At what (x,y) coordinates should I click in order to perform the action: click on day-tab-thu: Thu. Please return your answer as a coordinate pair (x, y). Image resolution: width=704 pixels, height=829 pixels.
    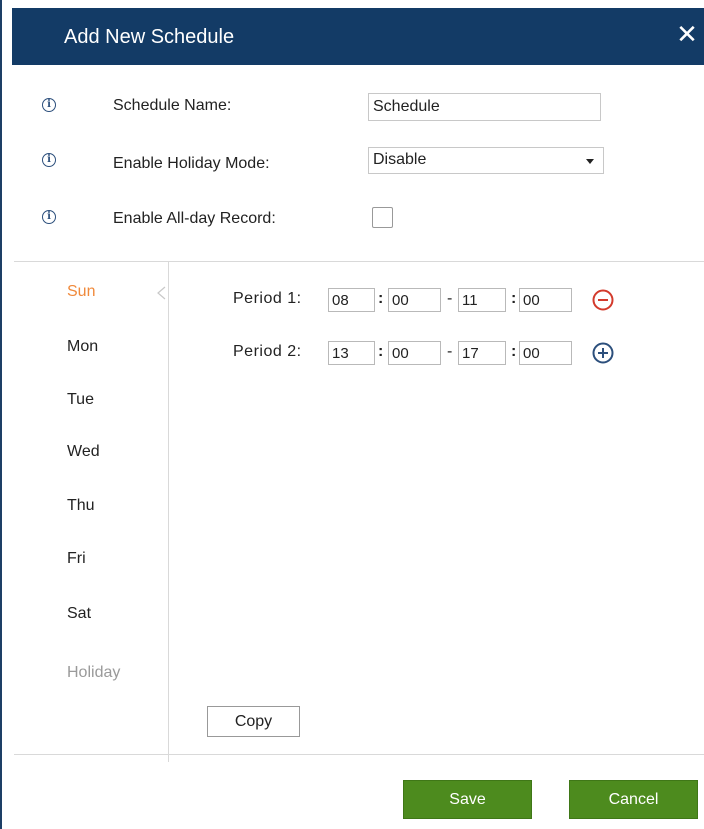
    Looking at the image, I should click on (81, 506).